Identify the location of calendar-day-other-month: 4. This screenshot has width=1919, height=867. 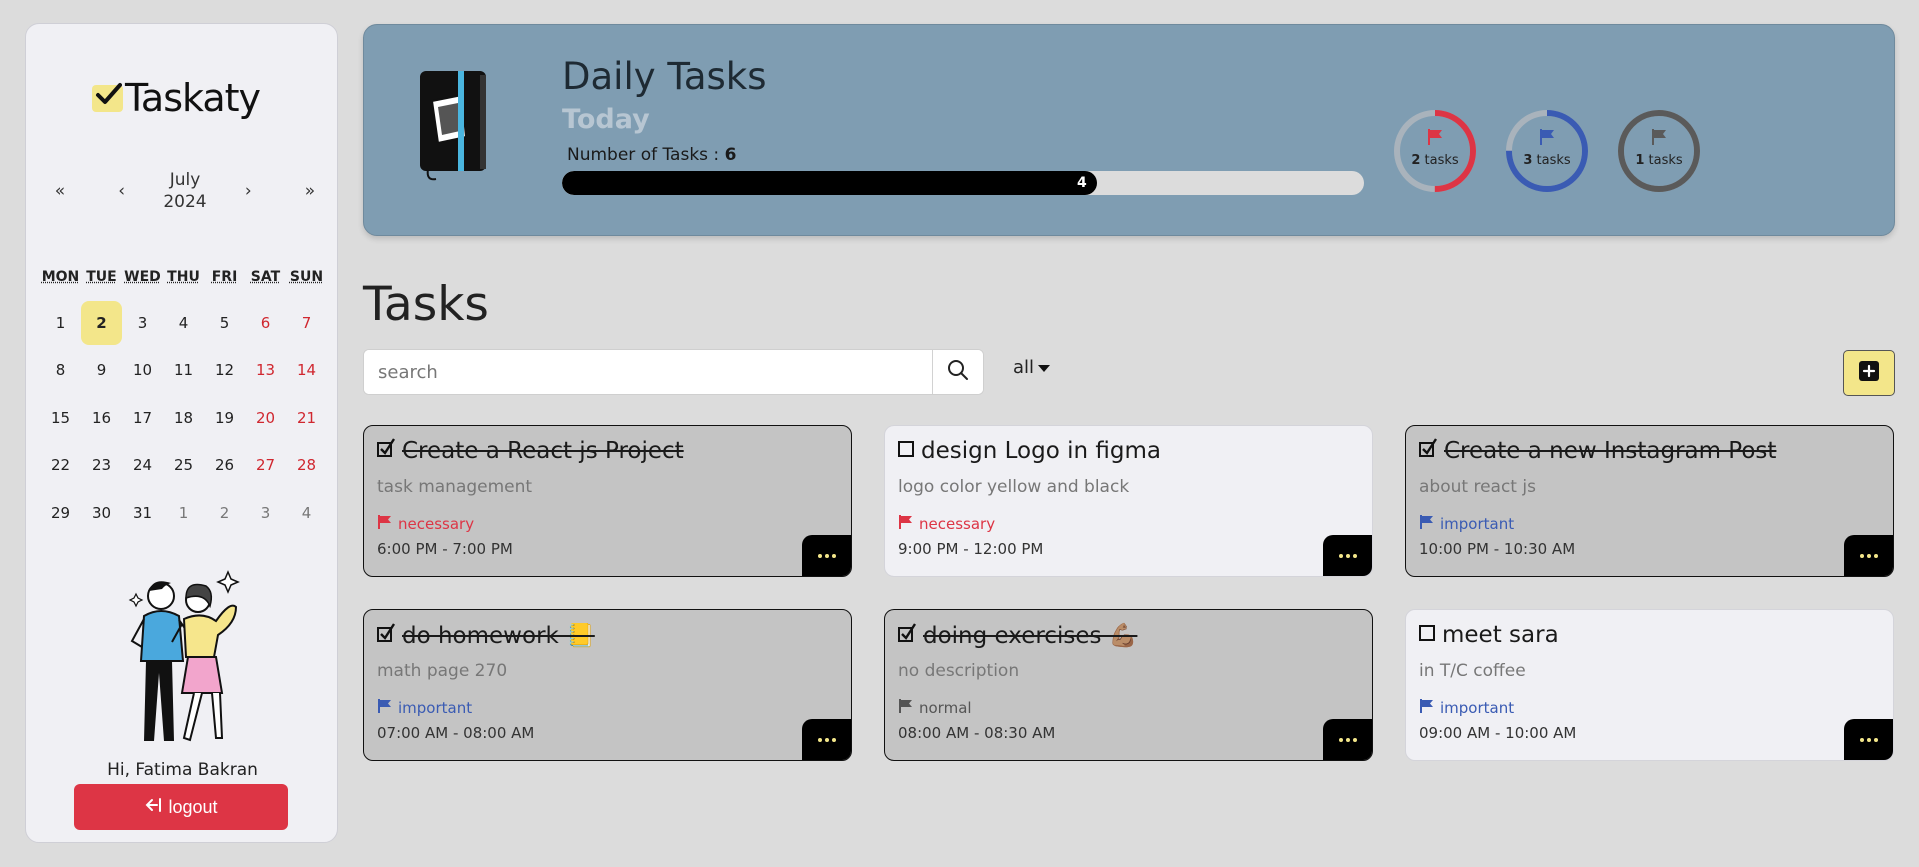
(306, 513).